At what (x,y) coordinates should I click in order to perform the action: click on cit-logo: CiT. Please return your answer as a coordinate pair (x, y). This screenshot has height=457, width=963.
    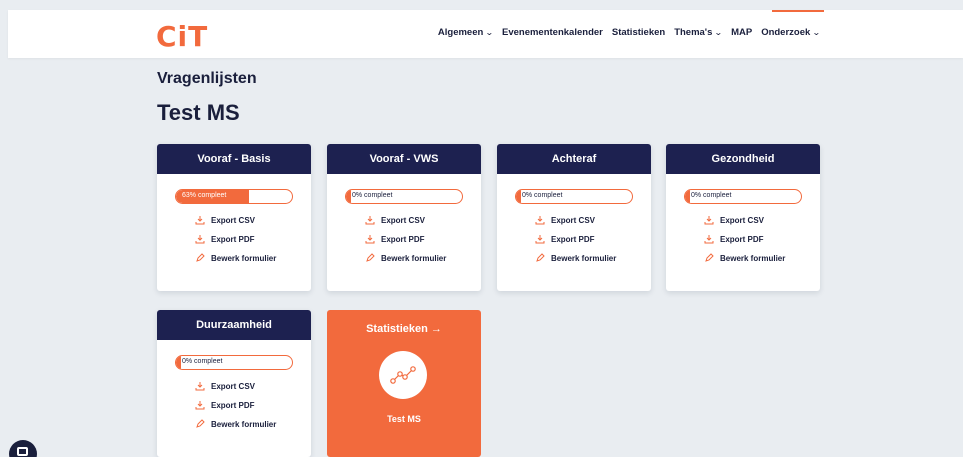
    Looking at the image, I should click on (182, 36).